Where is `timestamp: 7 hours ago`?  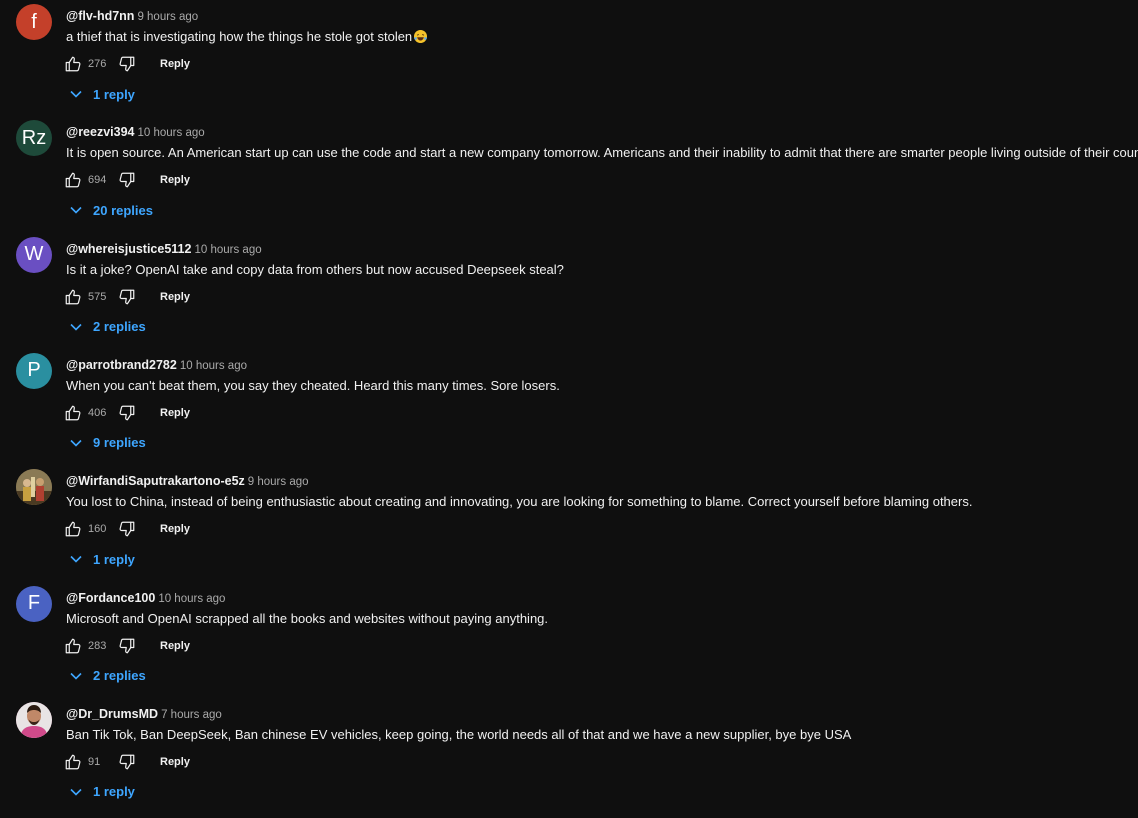 timestamp: 7 hours ago is located at coordinates (191, 715).